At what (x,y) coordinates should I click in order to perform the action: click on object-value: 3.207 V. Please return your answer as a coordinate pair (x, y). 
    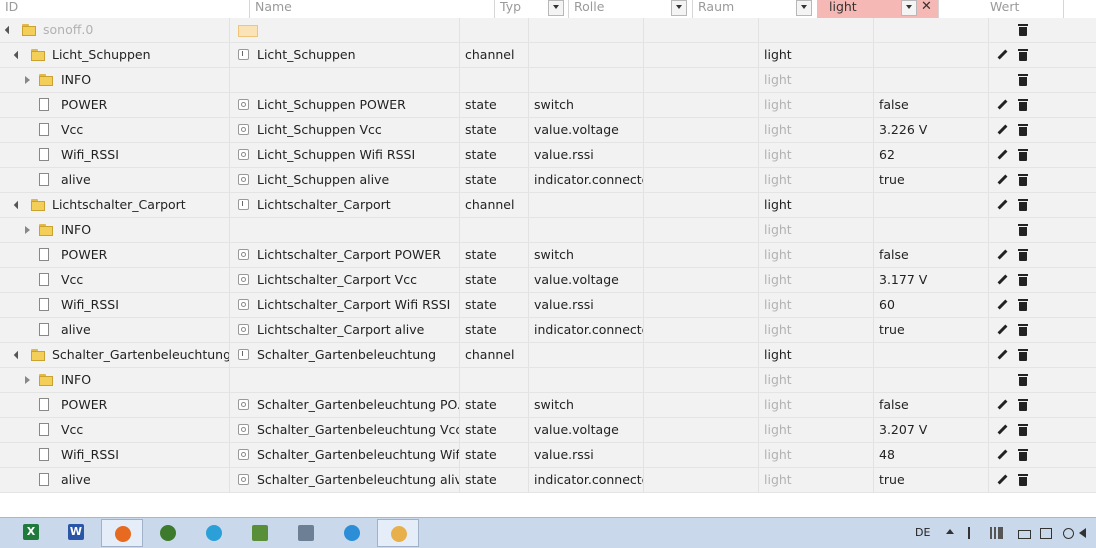
    Looking at the image, I should click on (931, 430).